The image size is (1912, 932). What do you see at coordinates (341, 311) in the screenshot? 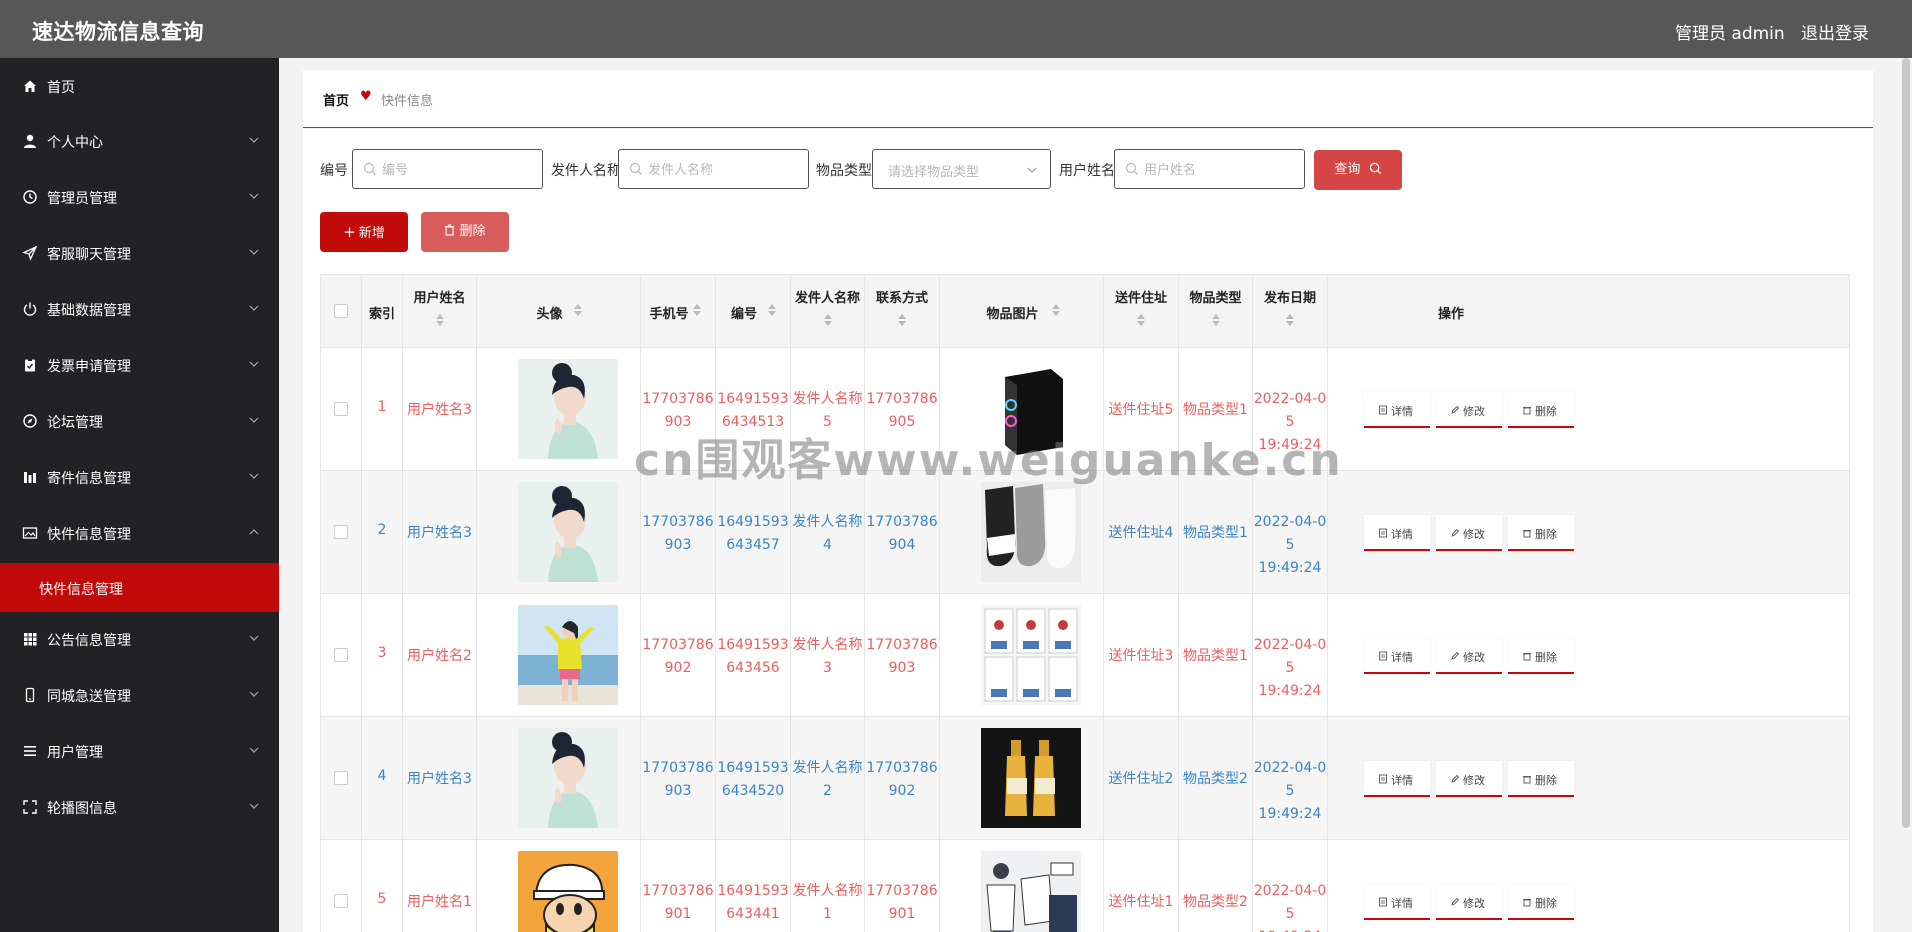
I see `select-all-checkbox` at bounding box center [341, 311].